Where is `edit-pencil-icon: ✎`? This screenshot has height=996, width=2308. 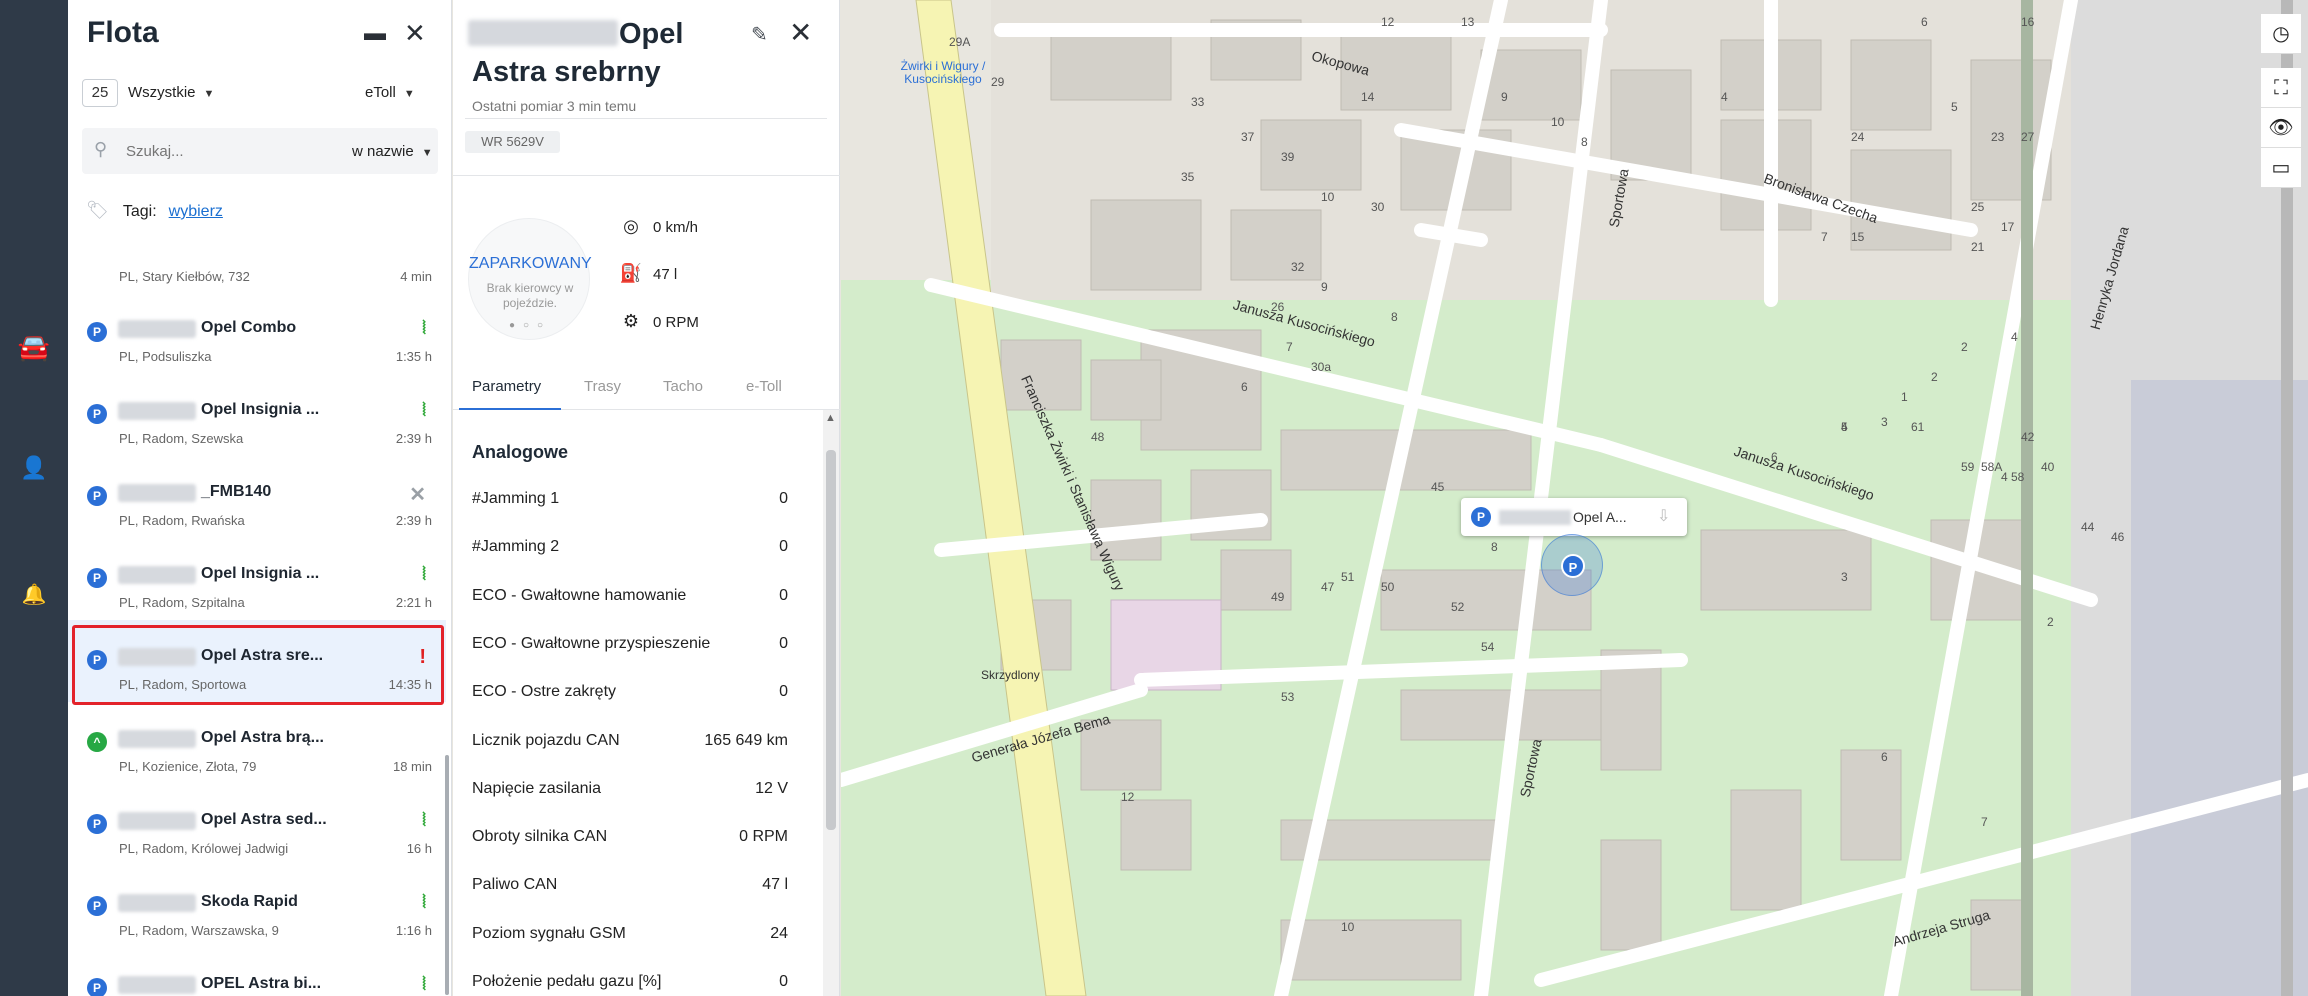 edit-pencil-icon: ✎ is located at coordinates (759, 34).